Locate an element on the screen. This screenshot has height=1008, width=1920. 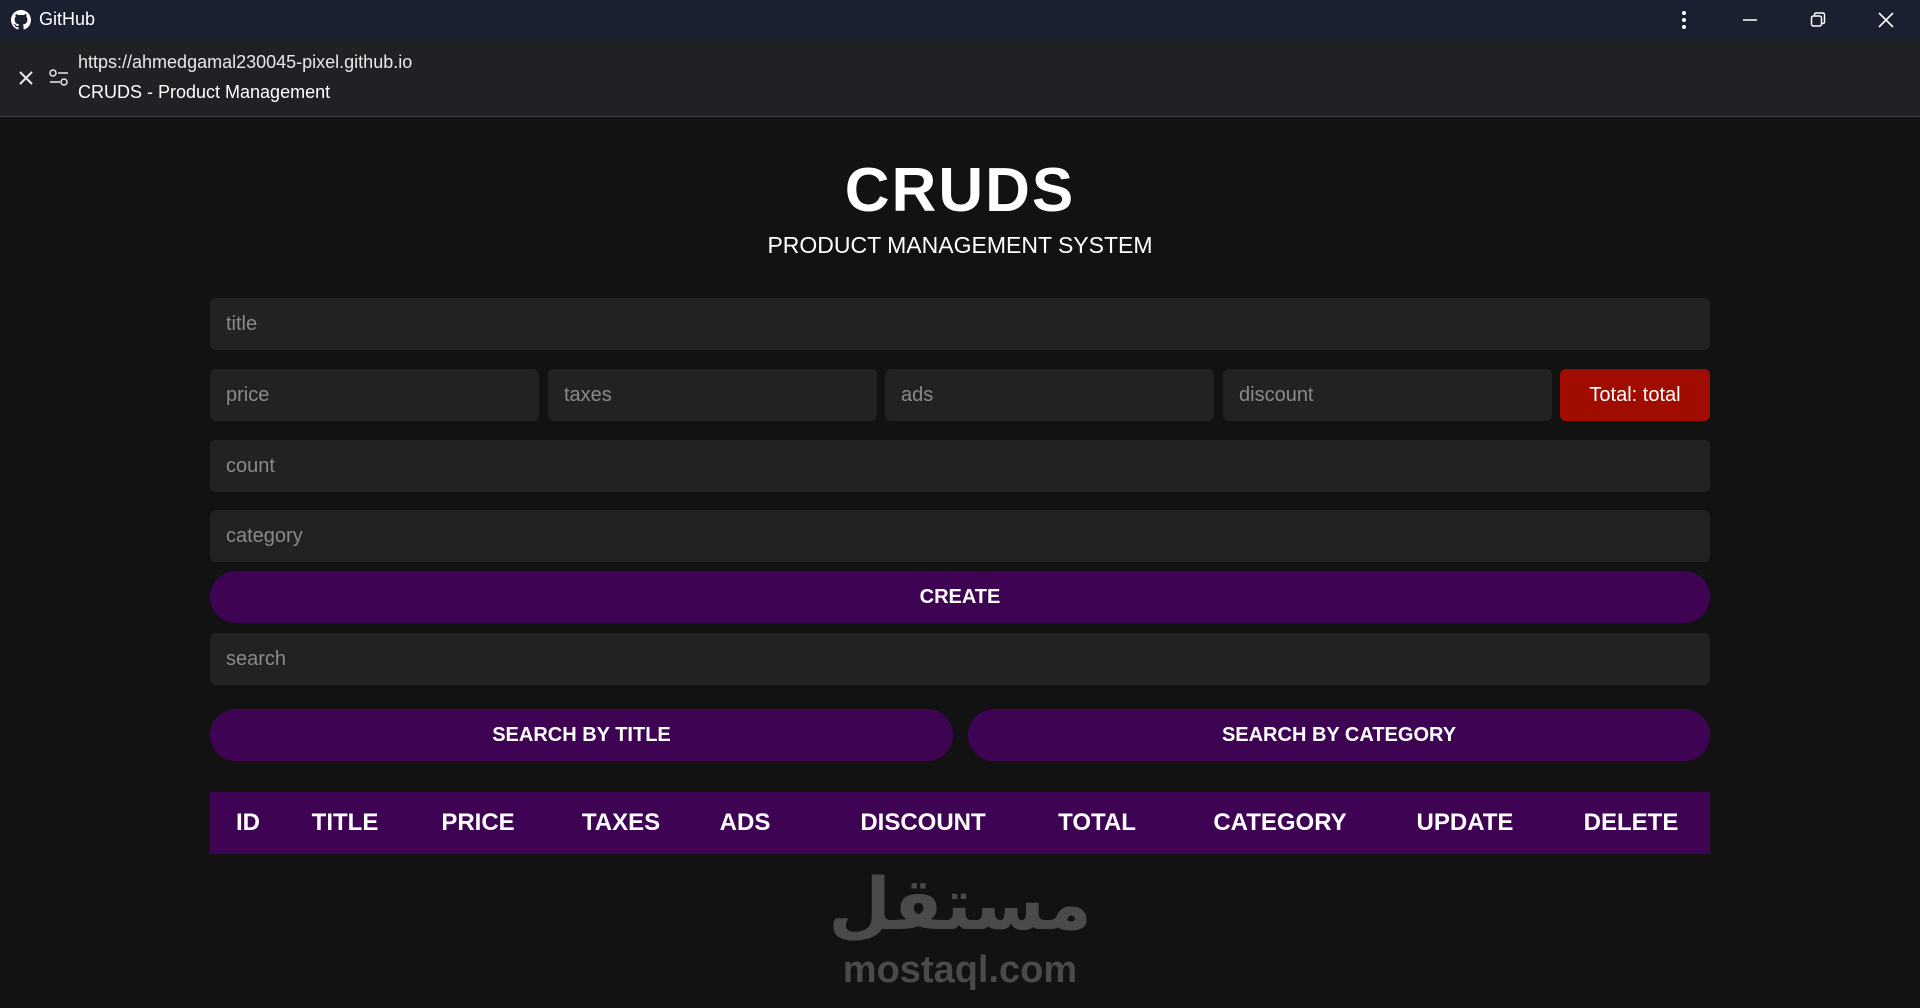
more-vert-icon is located at coordinates (1684, 19).